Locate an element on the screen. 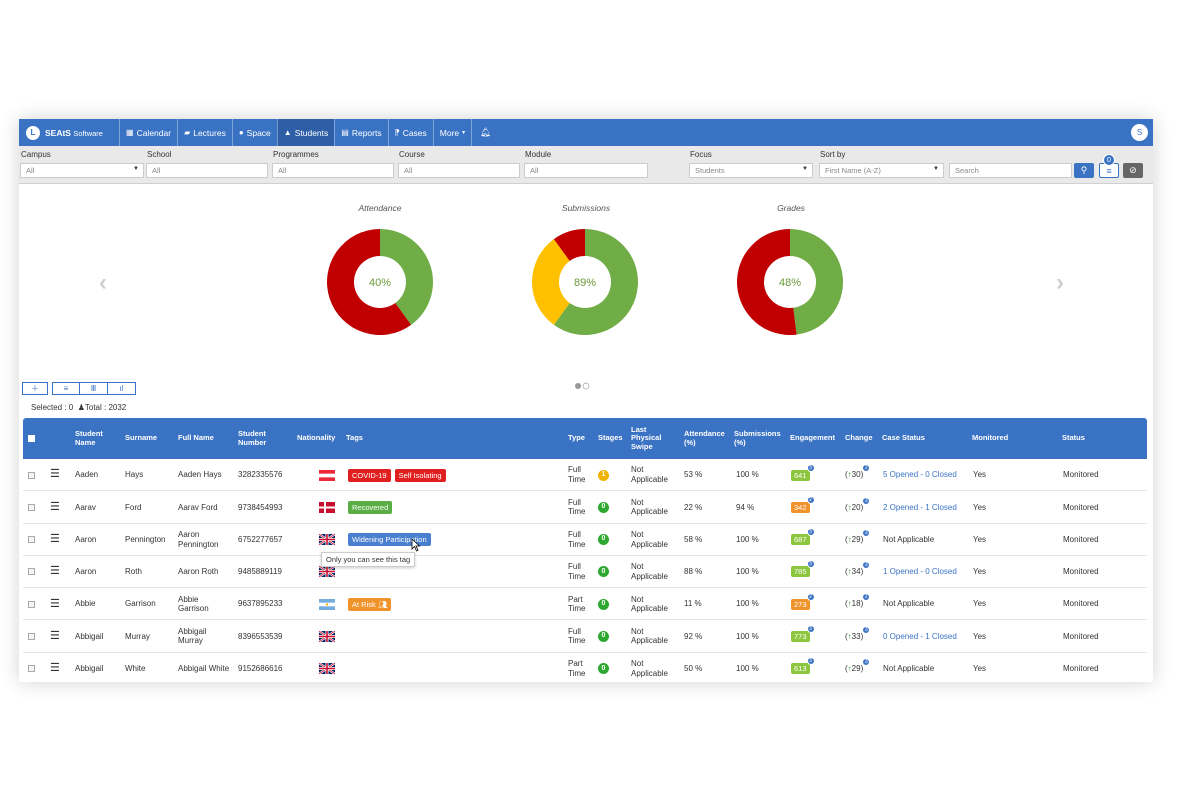  student-full-name: Aaden Hays is located at coordinates (204, 475).